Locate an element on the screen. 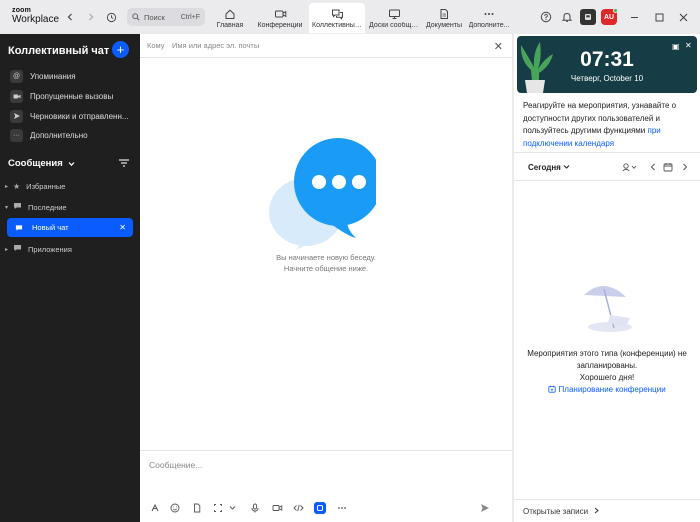 The height and width of the screenshot is (522, 700). close-chat-icon: ✕ is located at coordinates (122, 227).